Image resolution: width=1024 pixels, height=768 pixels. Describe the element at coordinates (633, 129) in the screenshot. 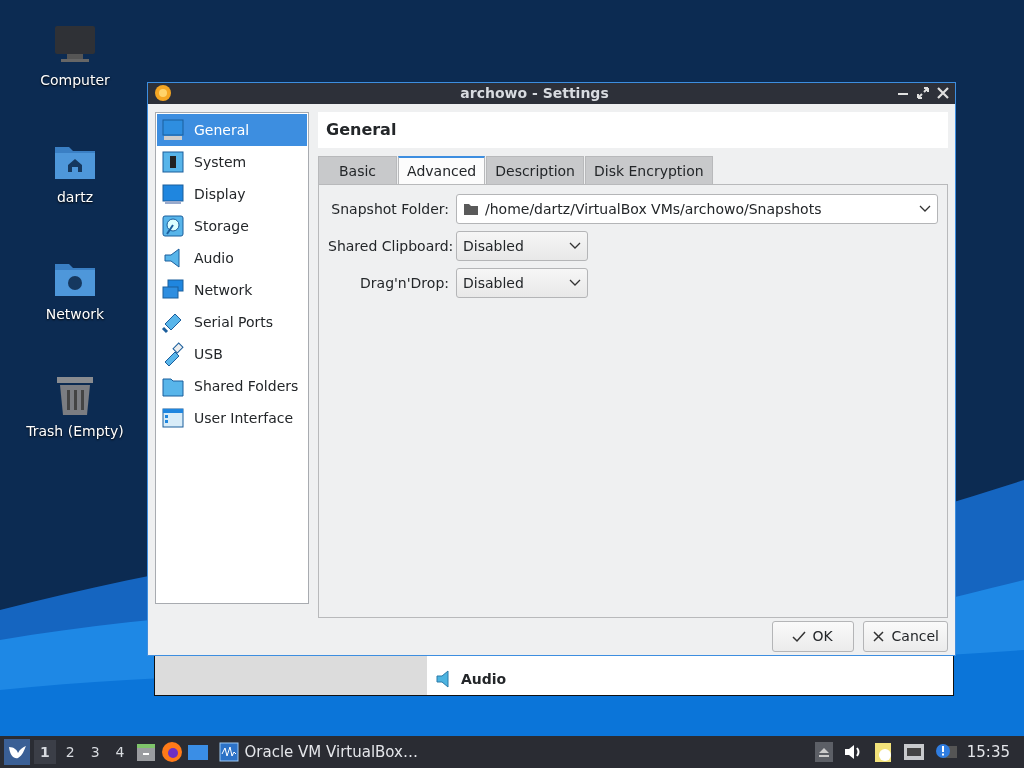

I see `page-title: General` at that location.